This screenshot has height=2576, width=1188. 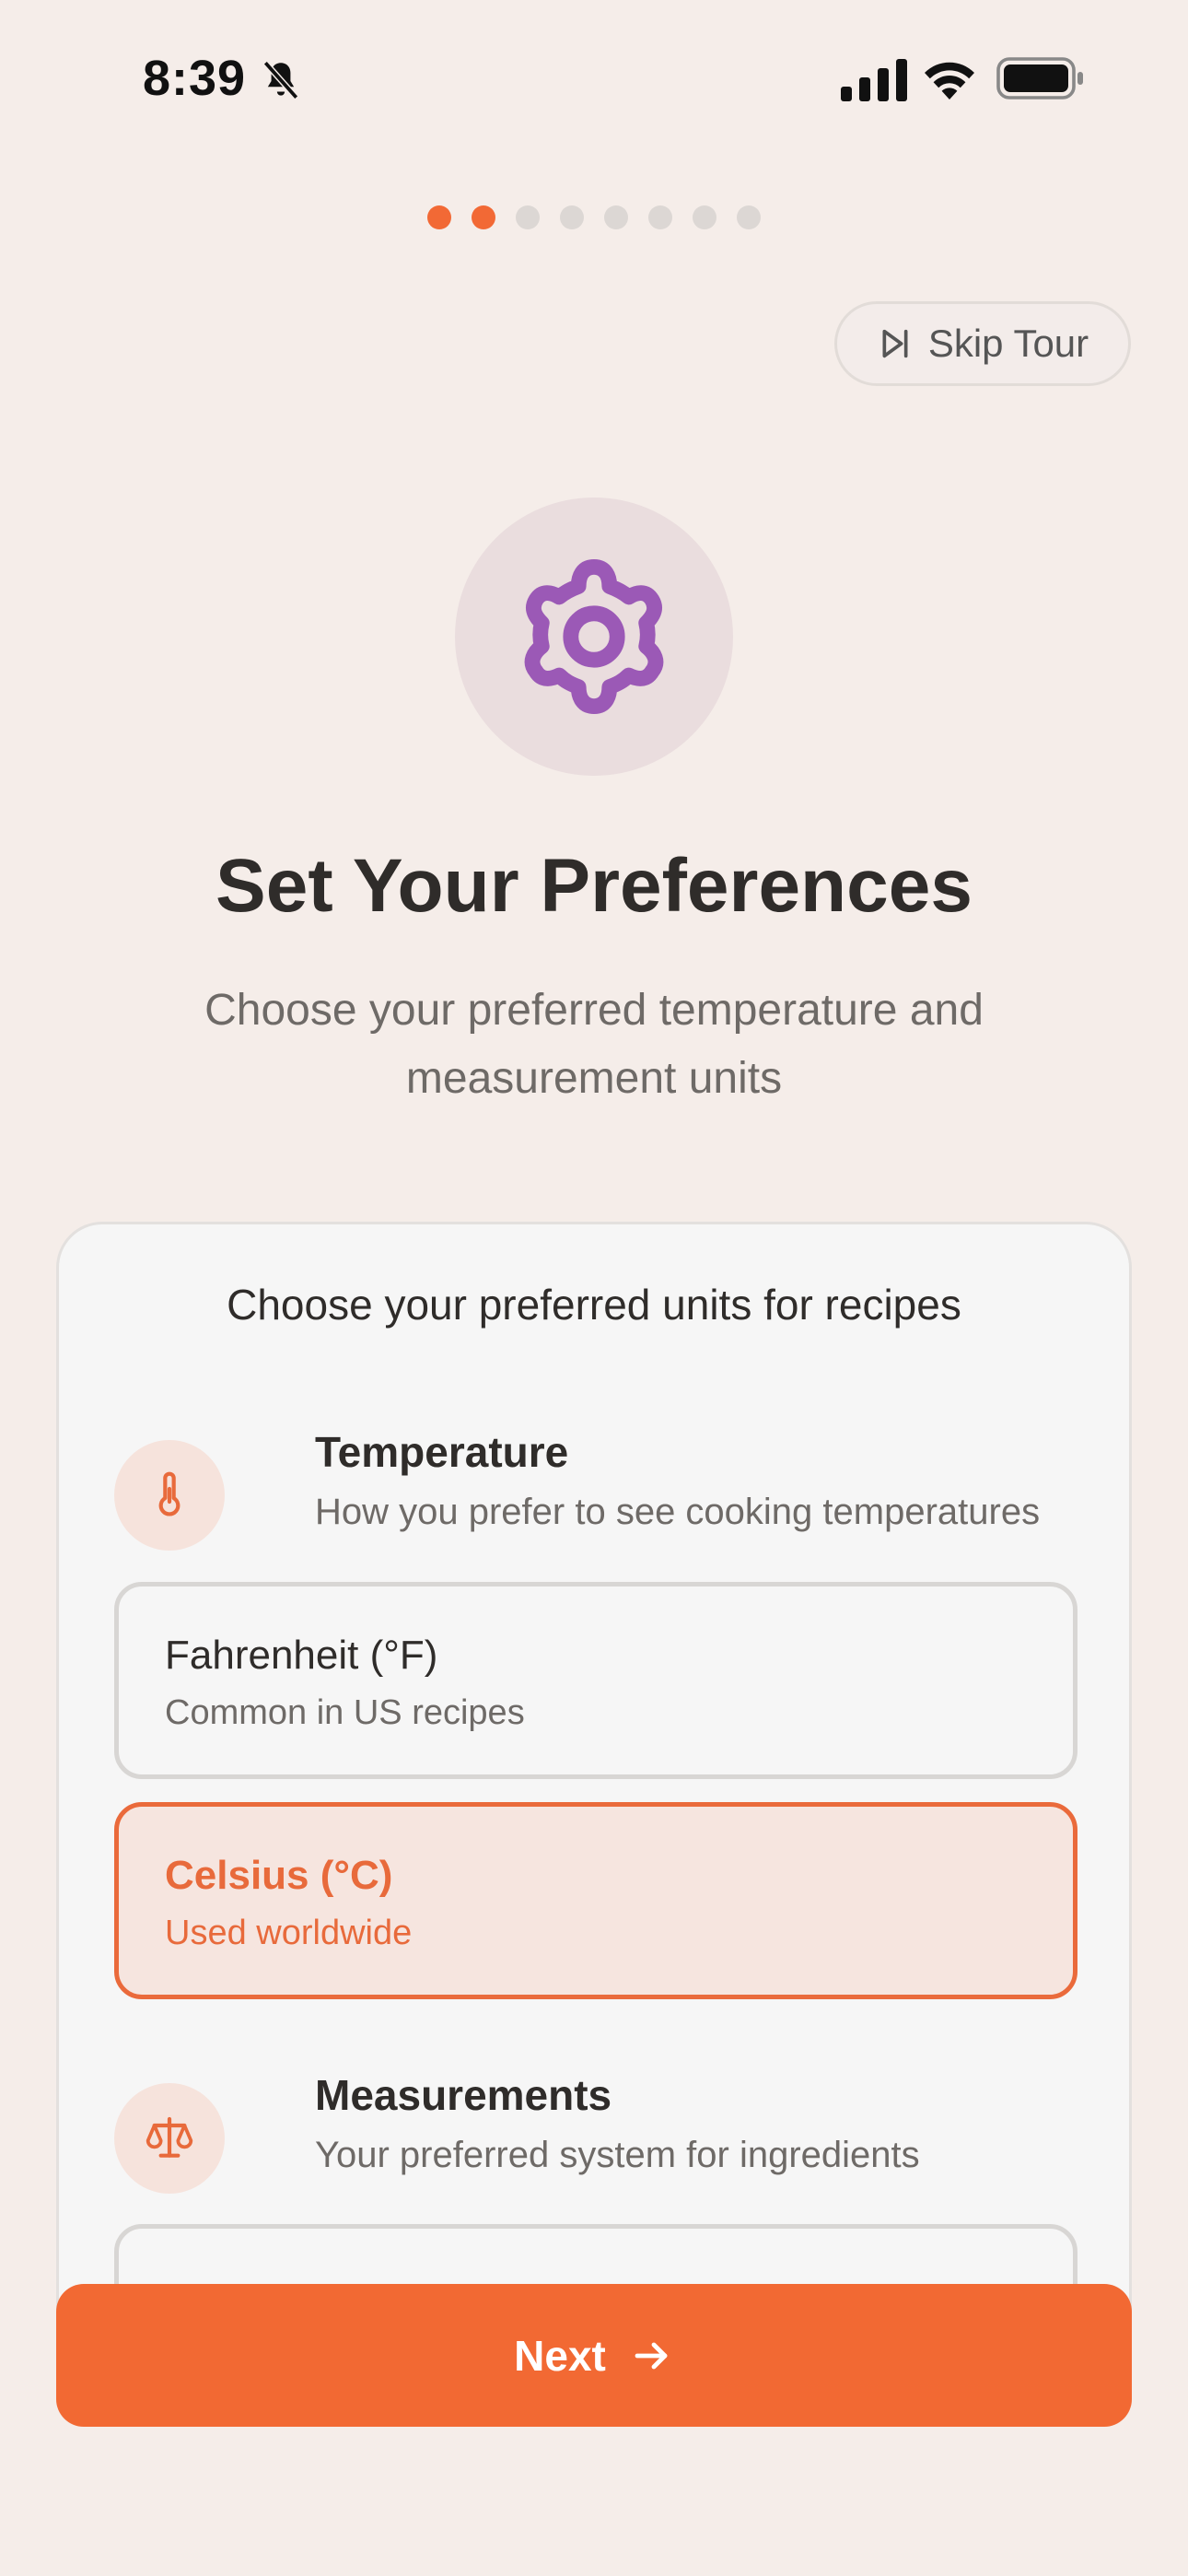 What do you see at coordinates (195, 78) in the screenshot?
I see `status-time: 8:39` at bounding box center [195, 78].